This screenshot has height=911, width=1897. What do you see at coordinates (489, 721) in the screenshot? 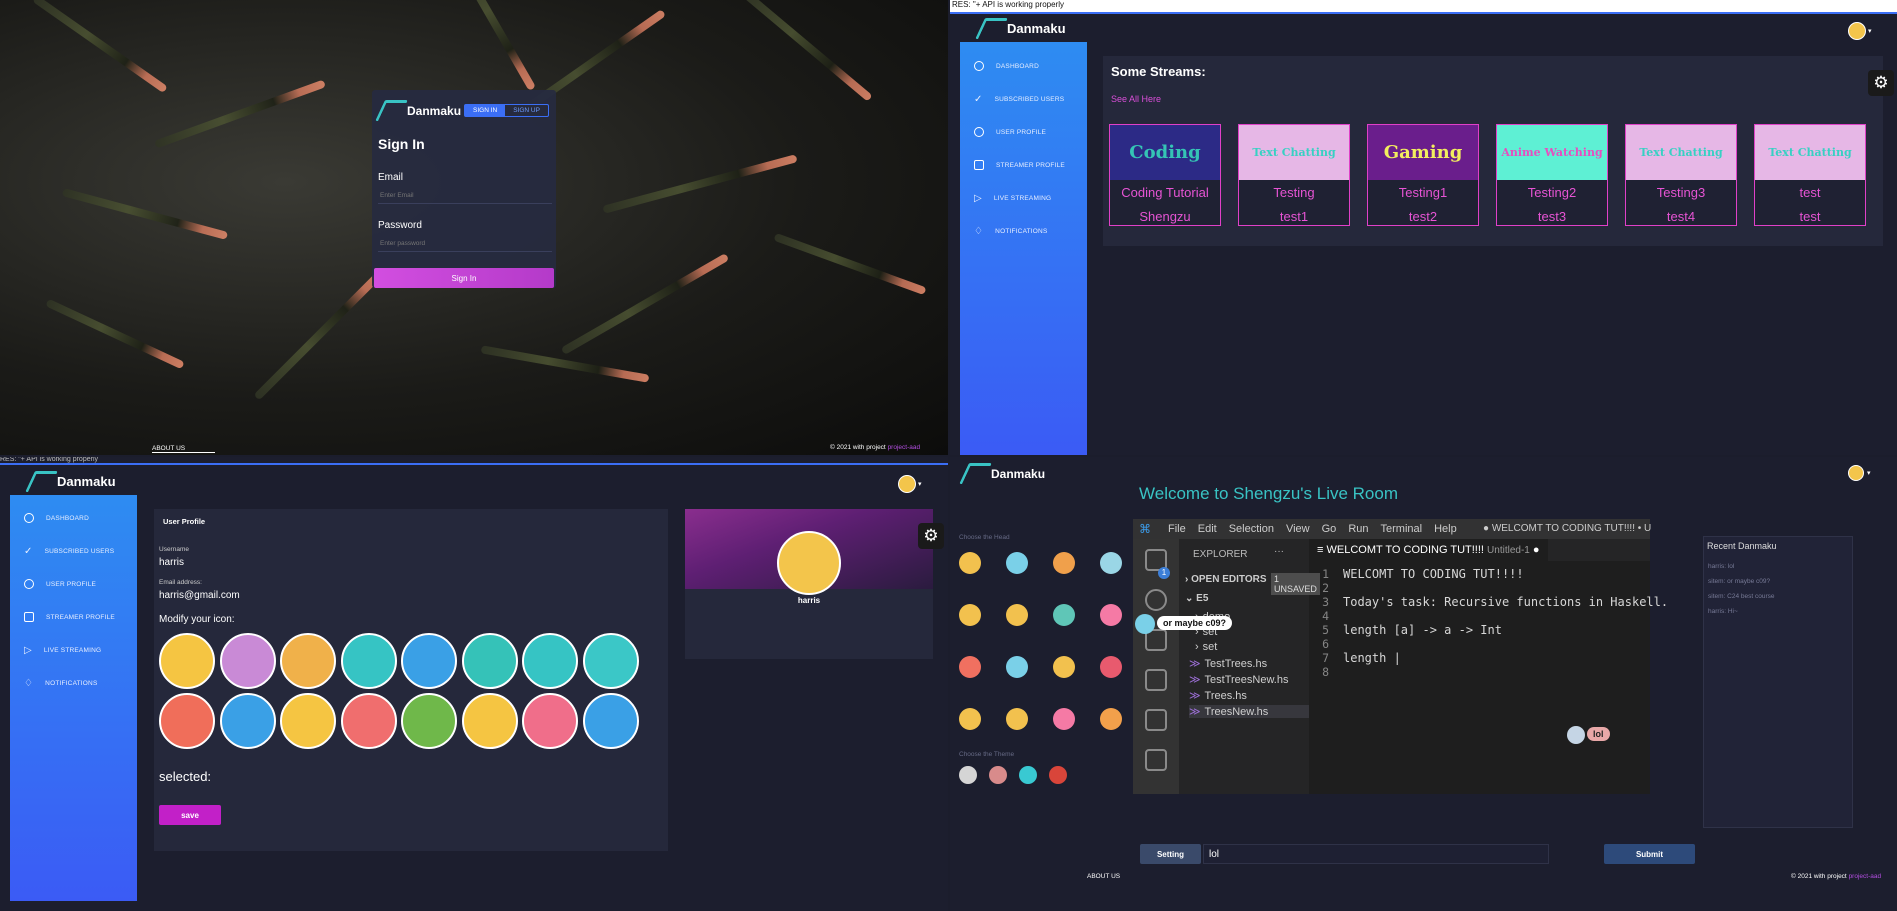
I see `koala-icon` at bounding box center [489, 721].